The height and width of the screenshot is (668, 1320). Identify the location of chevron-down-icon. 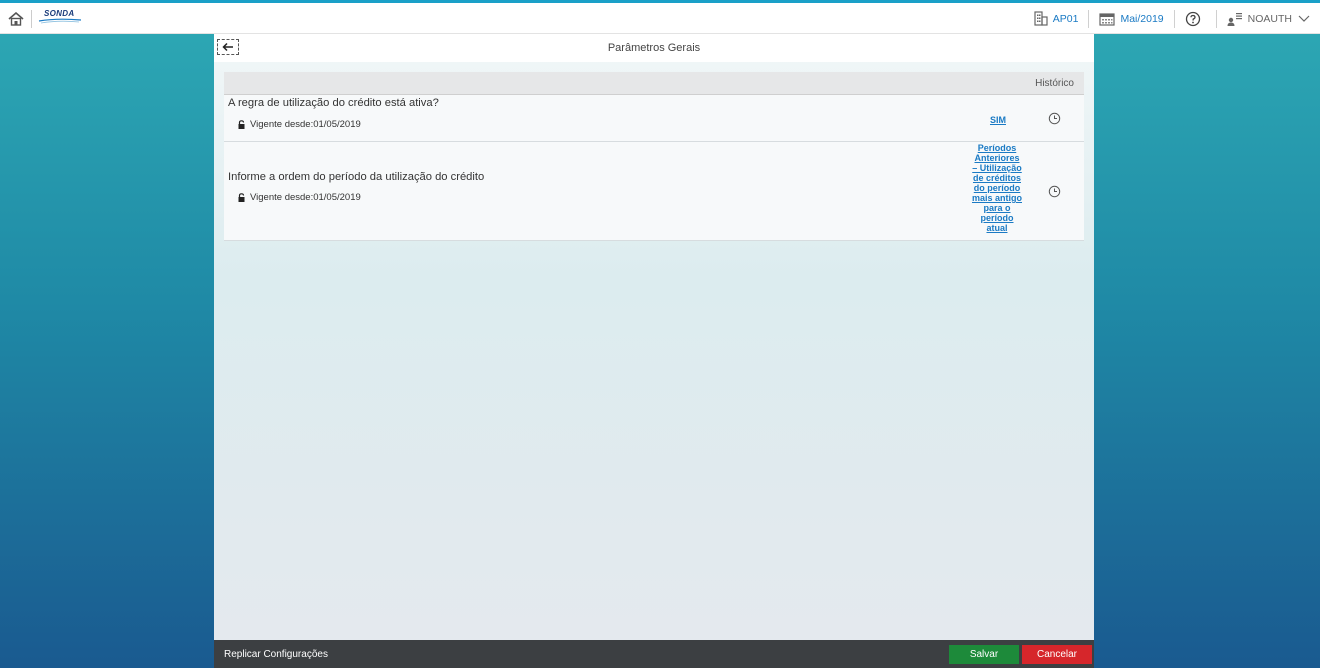
(1304, 18).